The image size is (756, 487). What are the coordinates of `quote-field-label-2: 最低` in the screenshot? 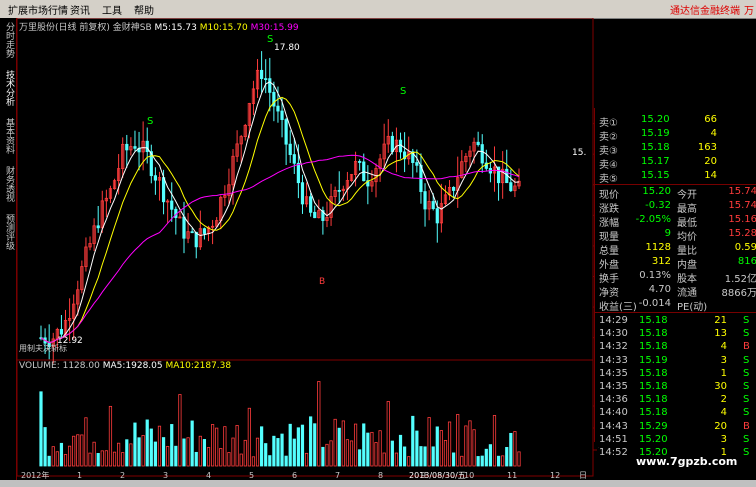 It's located at (687, 223).